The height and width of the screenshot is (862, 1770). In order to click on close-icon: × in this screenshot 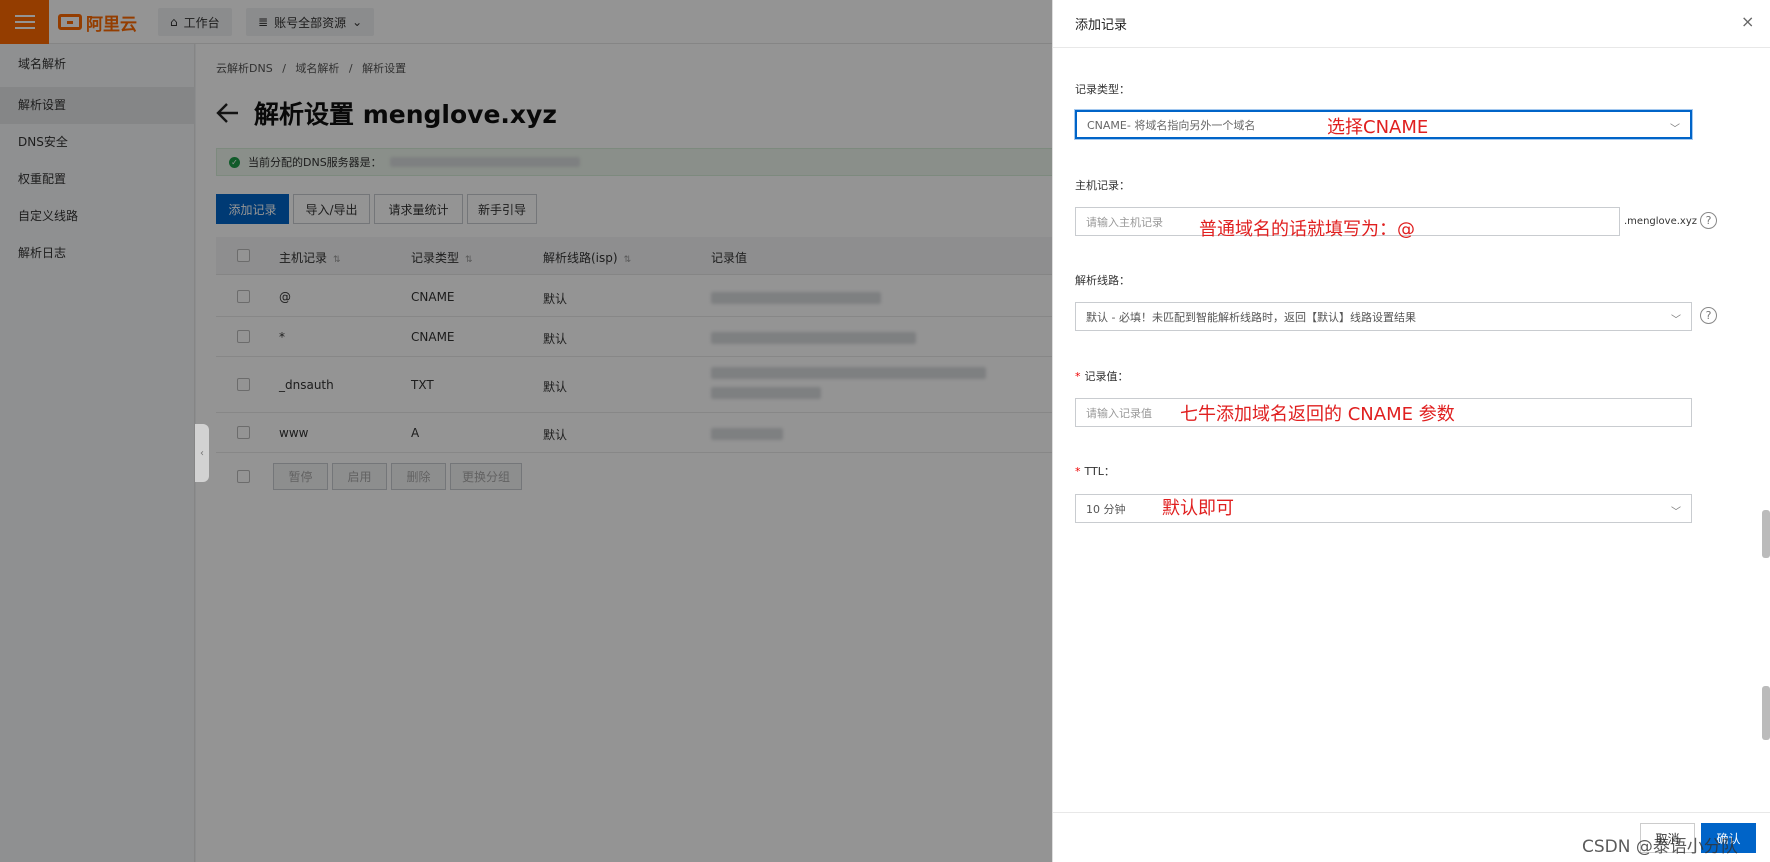, I will do `click(1747, 21)`.